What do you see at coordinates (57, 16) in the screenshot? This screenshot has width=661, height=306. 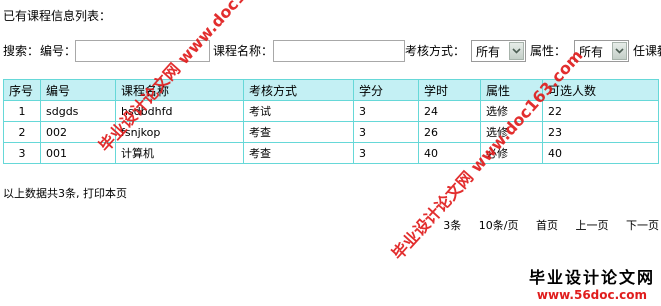 I see `page-title: 已有课程信息列表：` at bounding box center [57, 16].